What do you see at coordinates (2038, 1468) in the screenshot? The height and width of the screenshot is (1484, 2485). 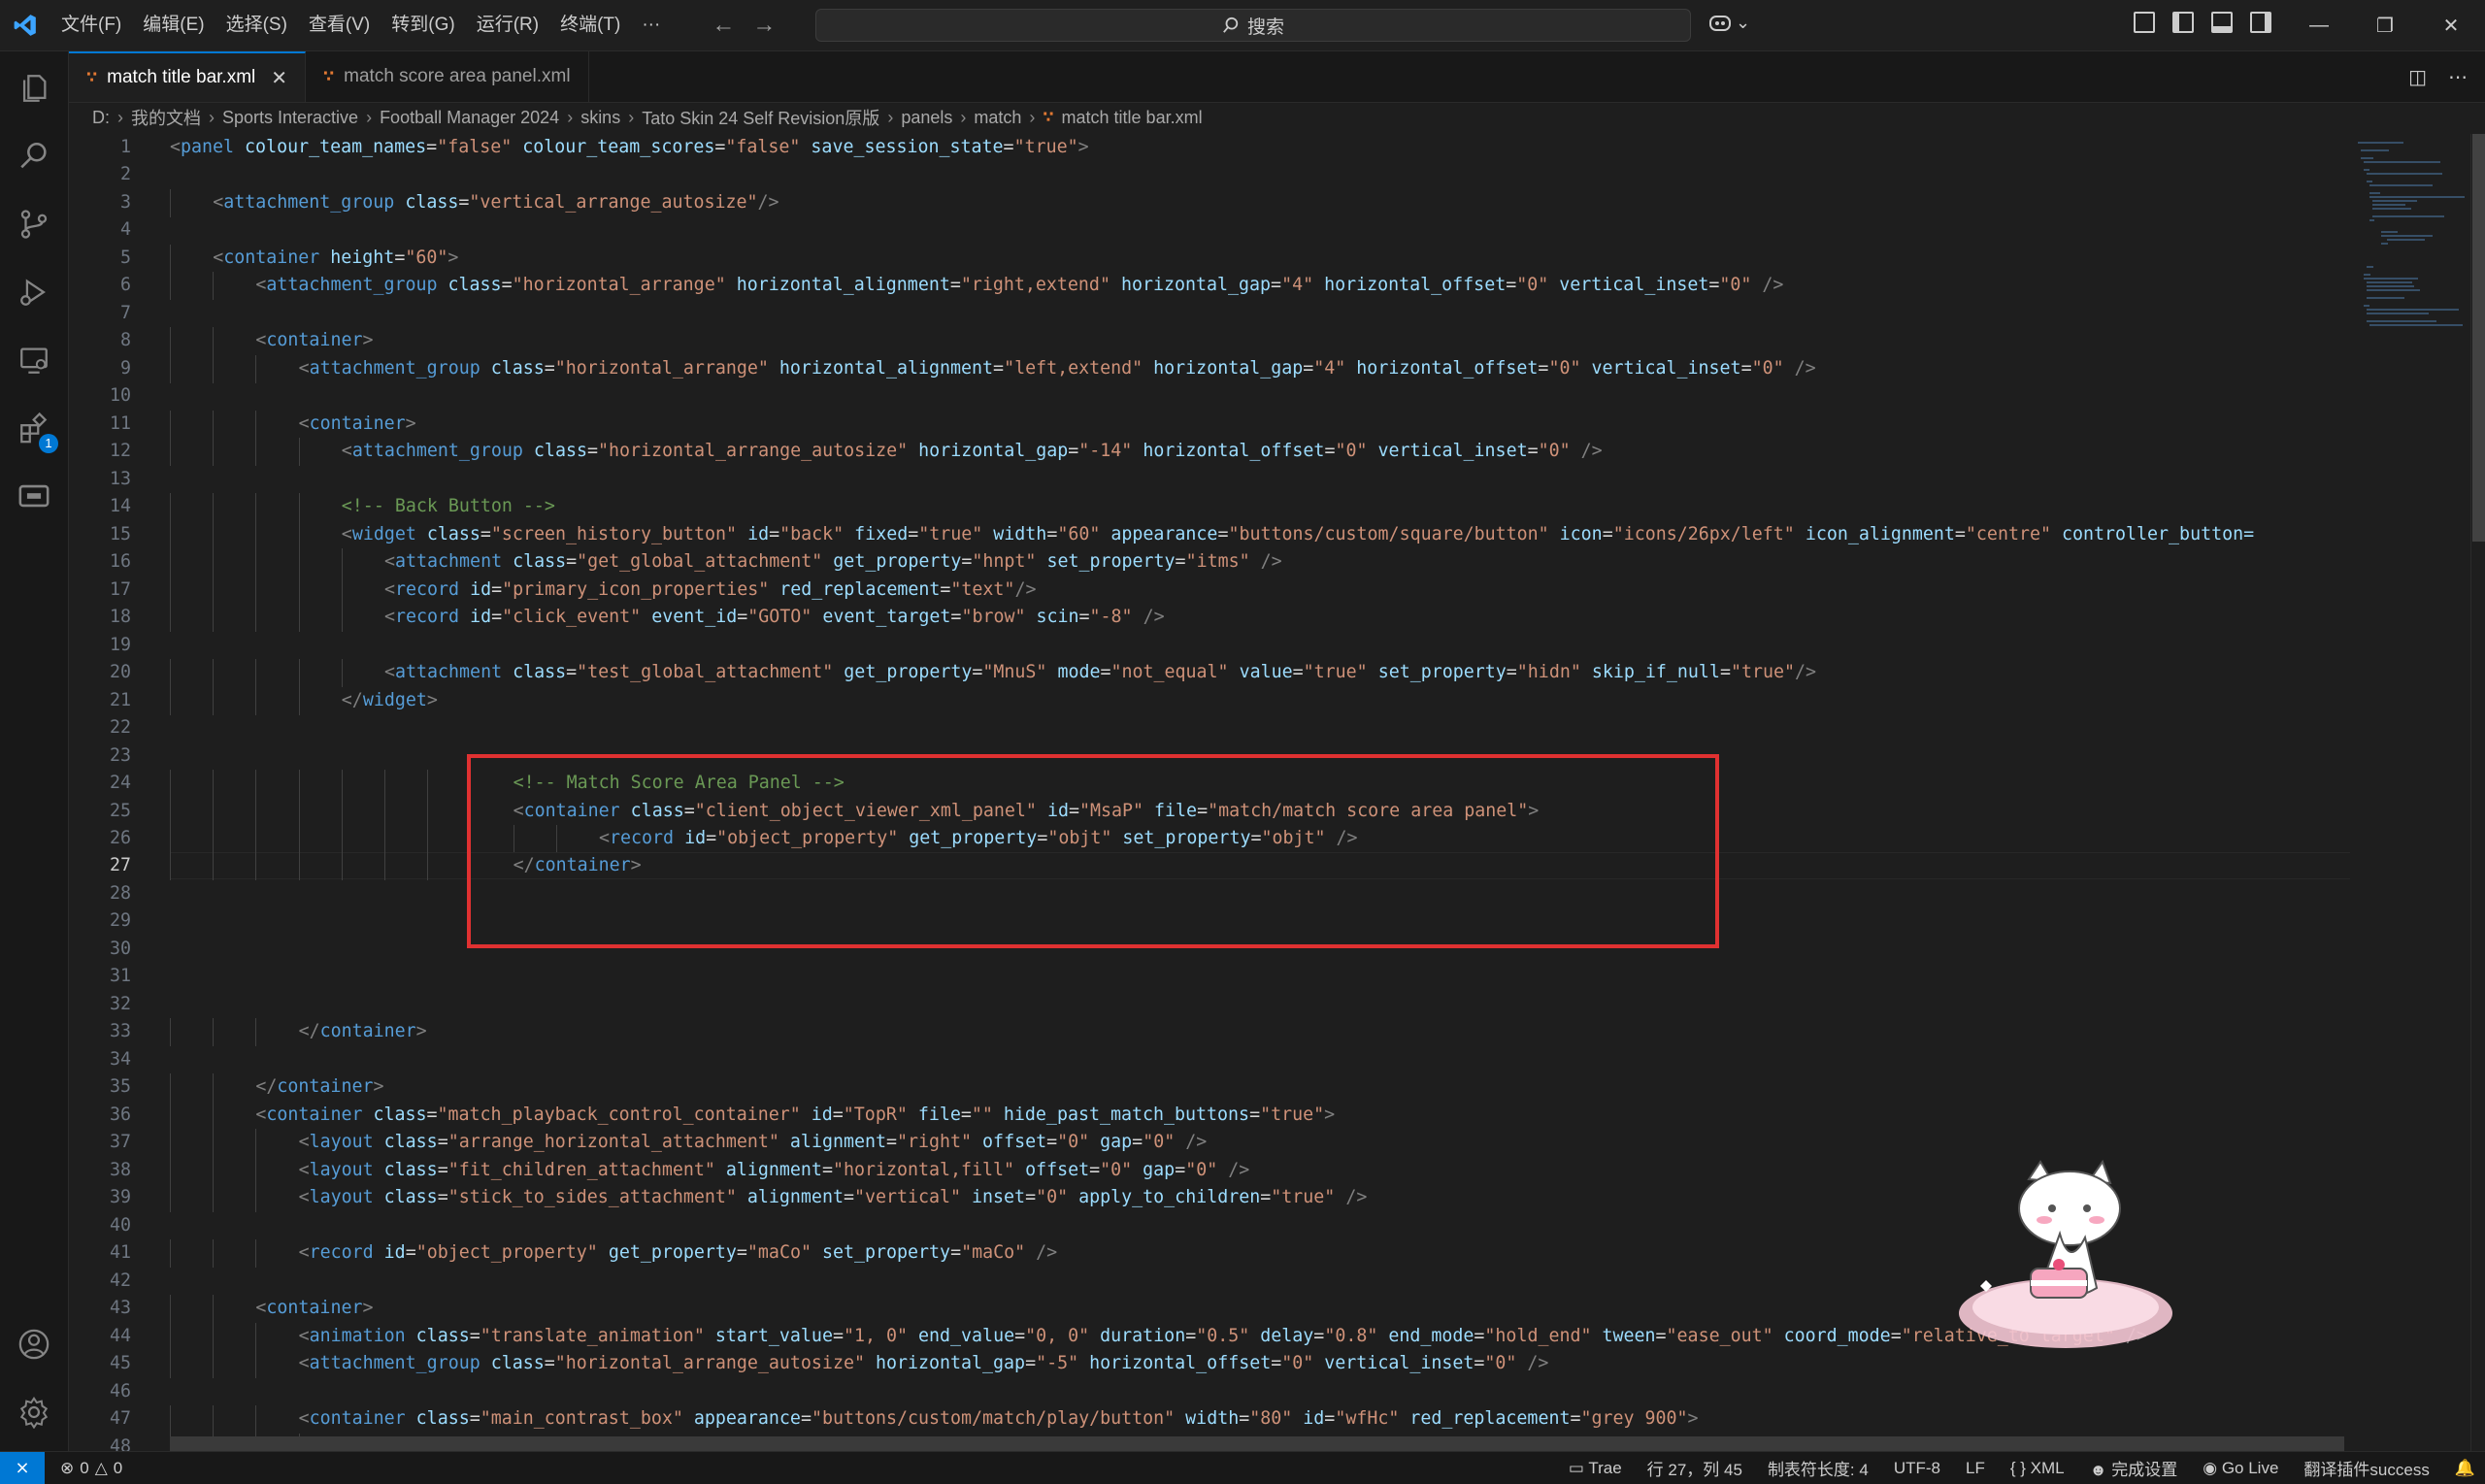 I see `status-language: { } XML` at bounding box center [2038, 1468].